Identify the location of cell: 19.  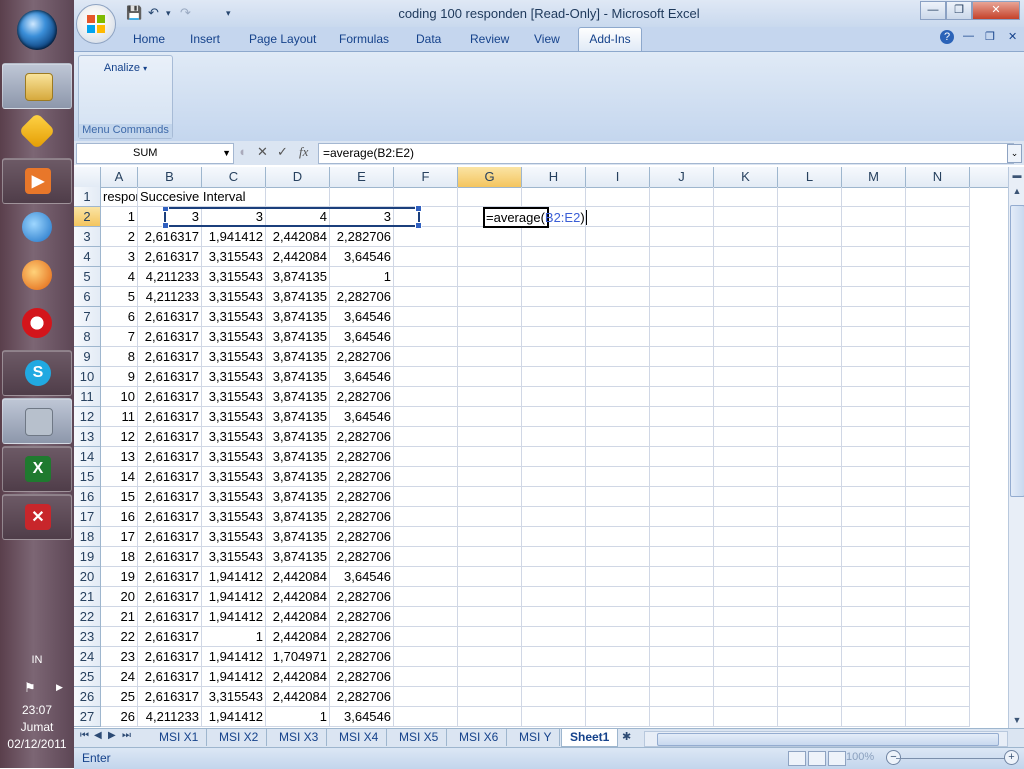
(119, 577).